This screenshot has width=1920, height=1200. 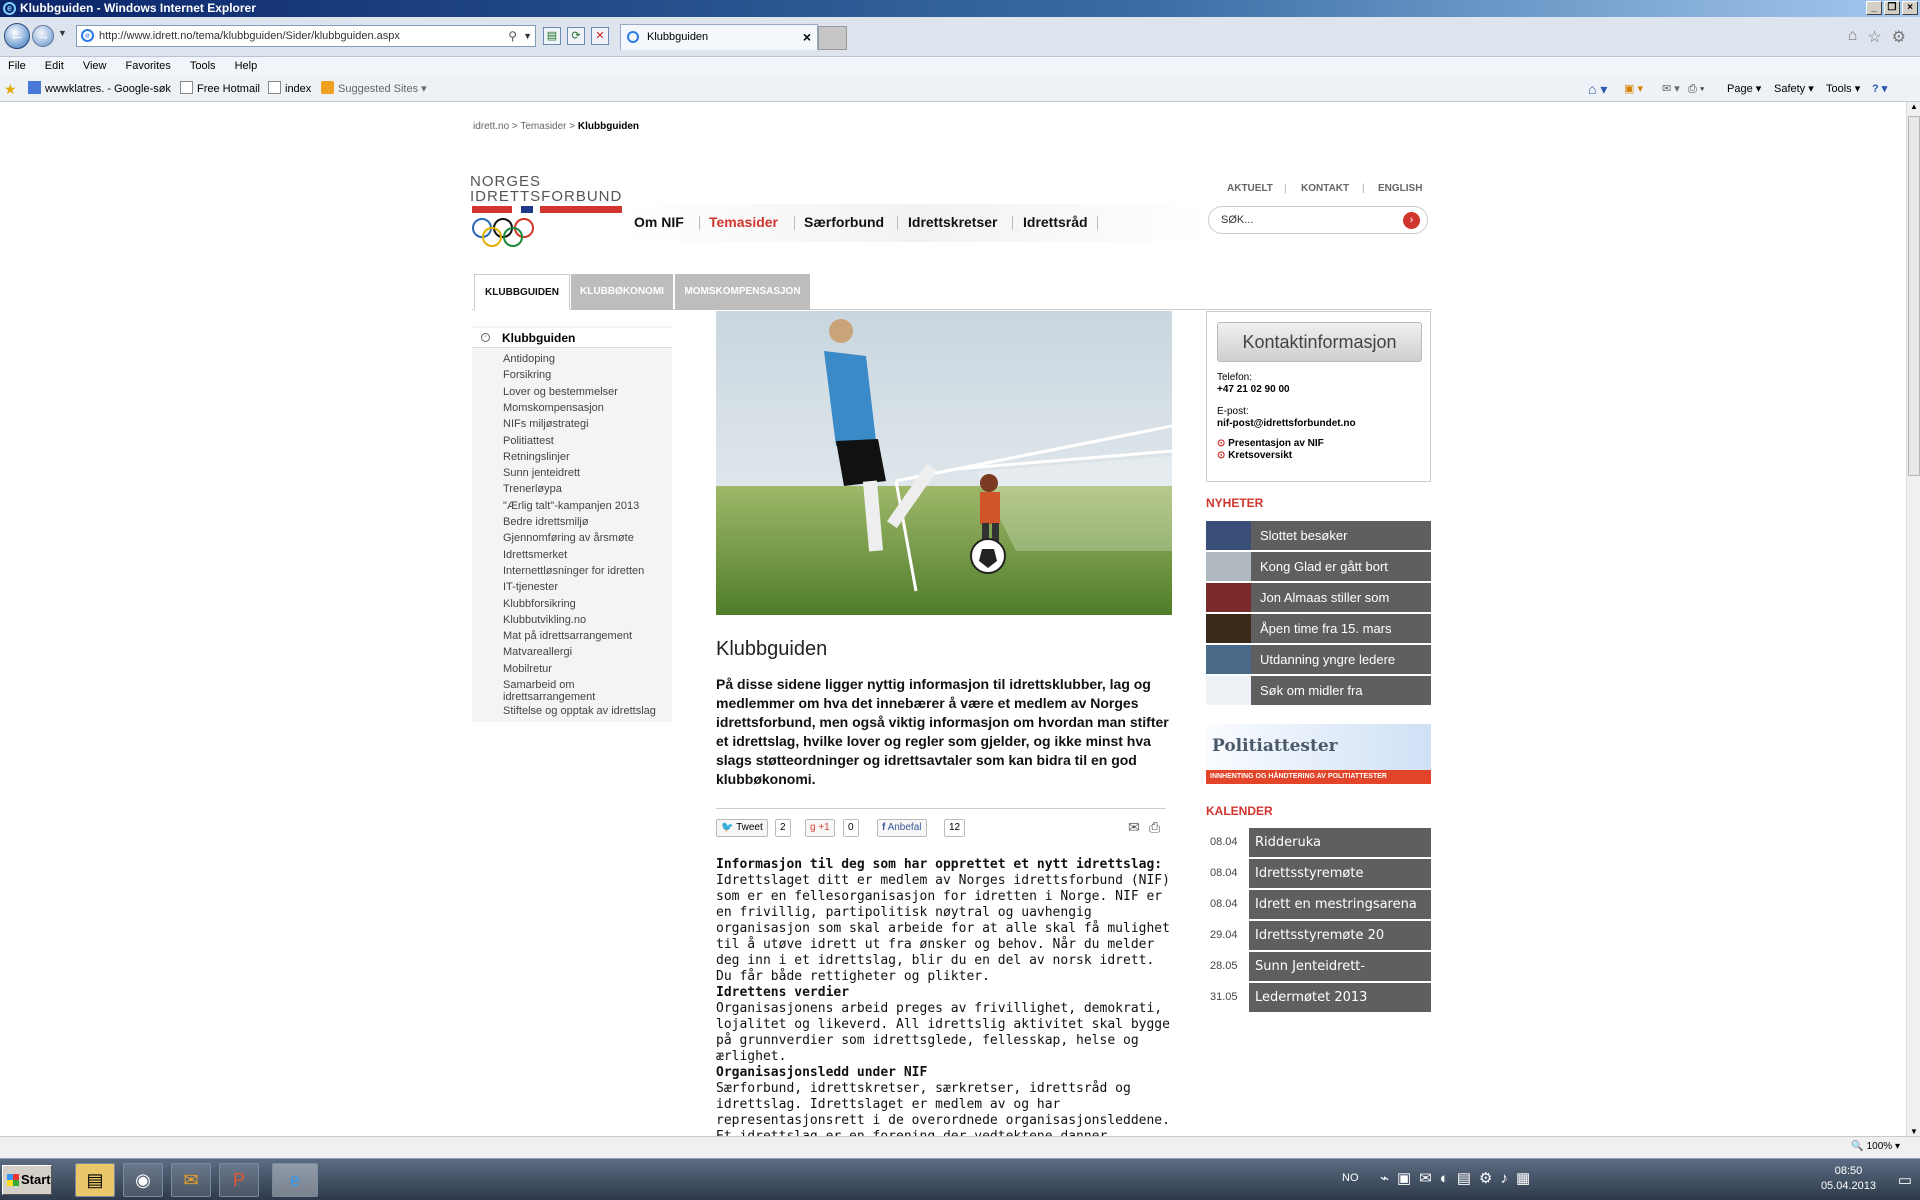 I want to click on tab-close-icon: ×, so click(x=807, y=37).